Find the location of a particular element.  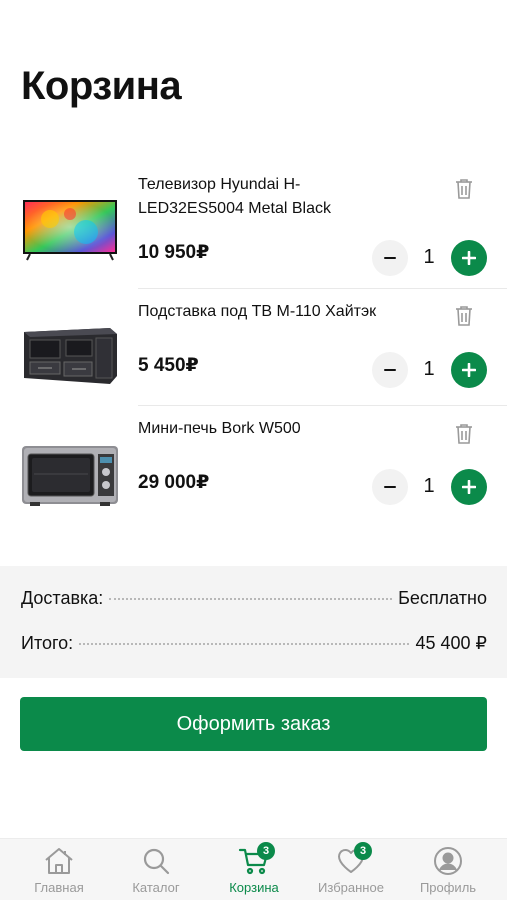

home-icon is located at coordinates (59, 861).